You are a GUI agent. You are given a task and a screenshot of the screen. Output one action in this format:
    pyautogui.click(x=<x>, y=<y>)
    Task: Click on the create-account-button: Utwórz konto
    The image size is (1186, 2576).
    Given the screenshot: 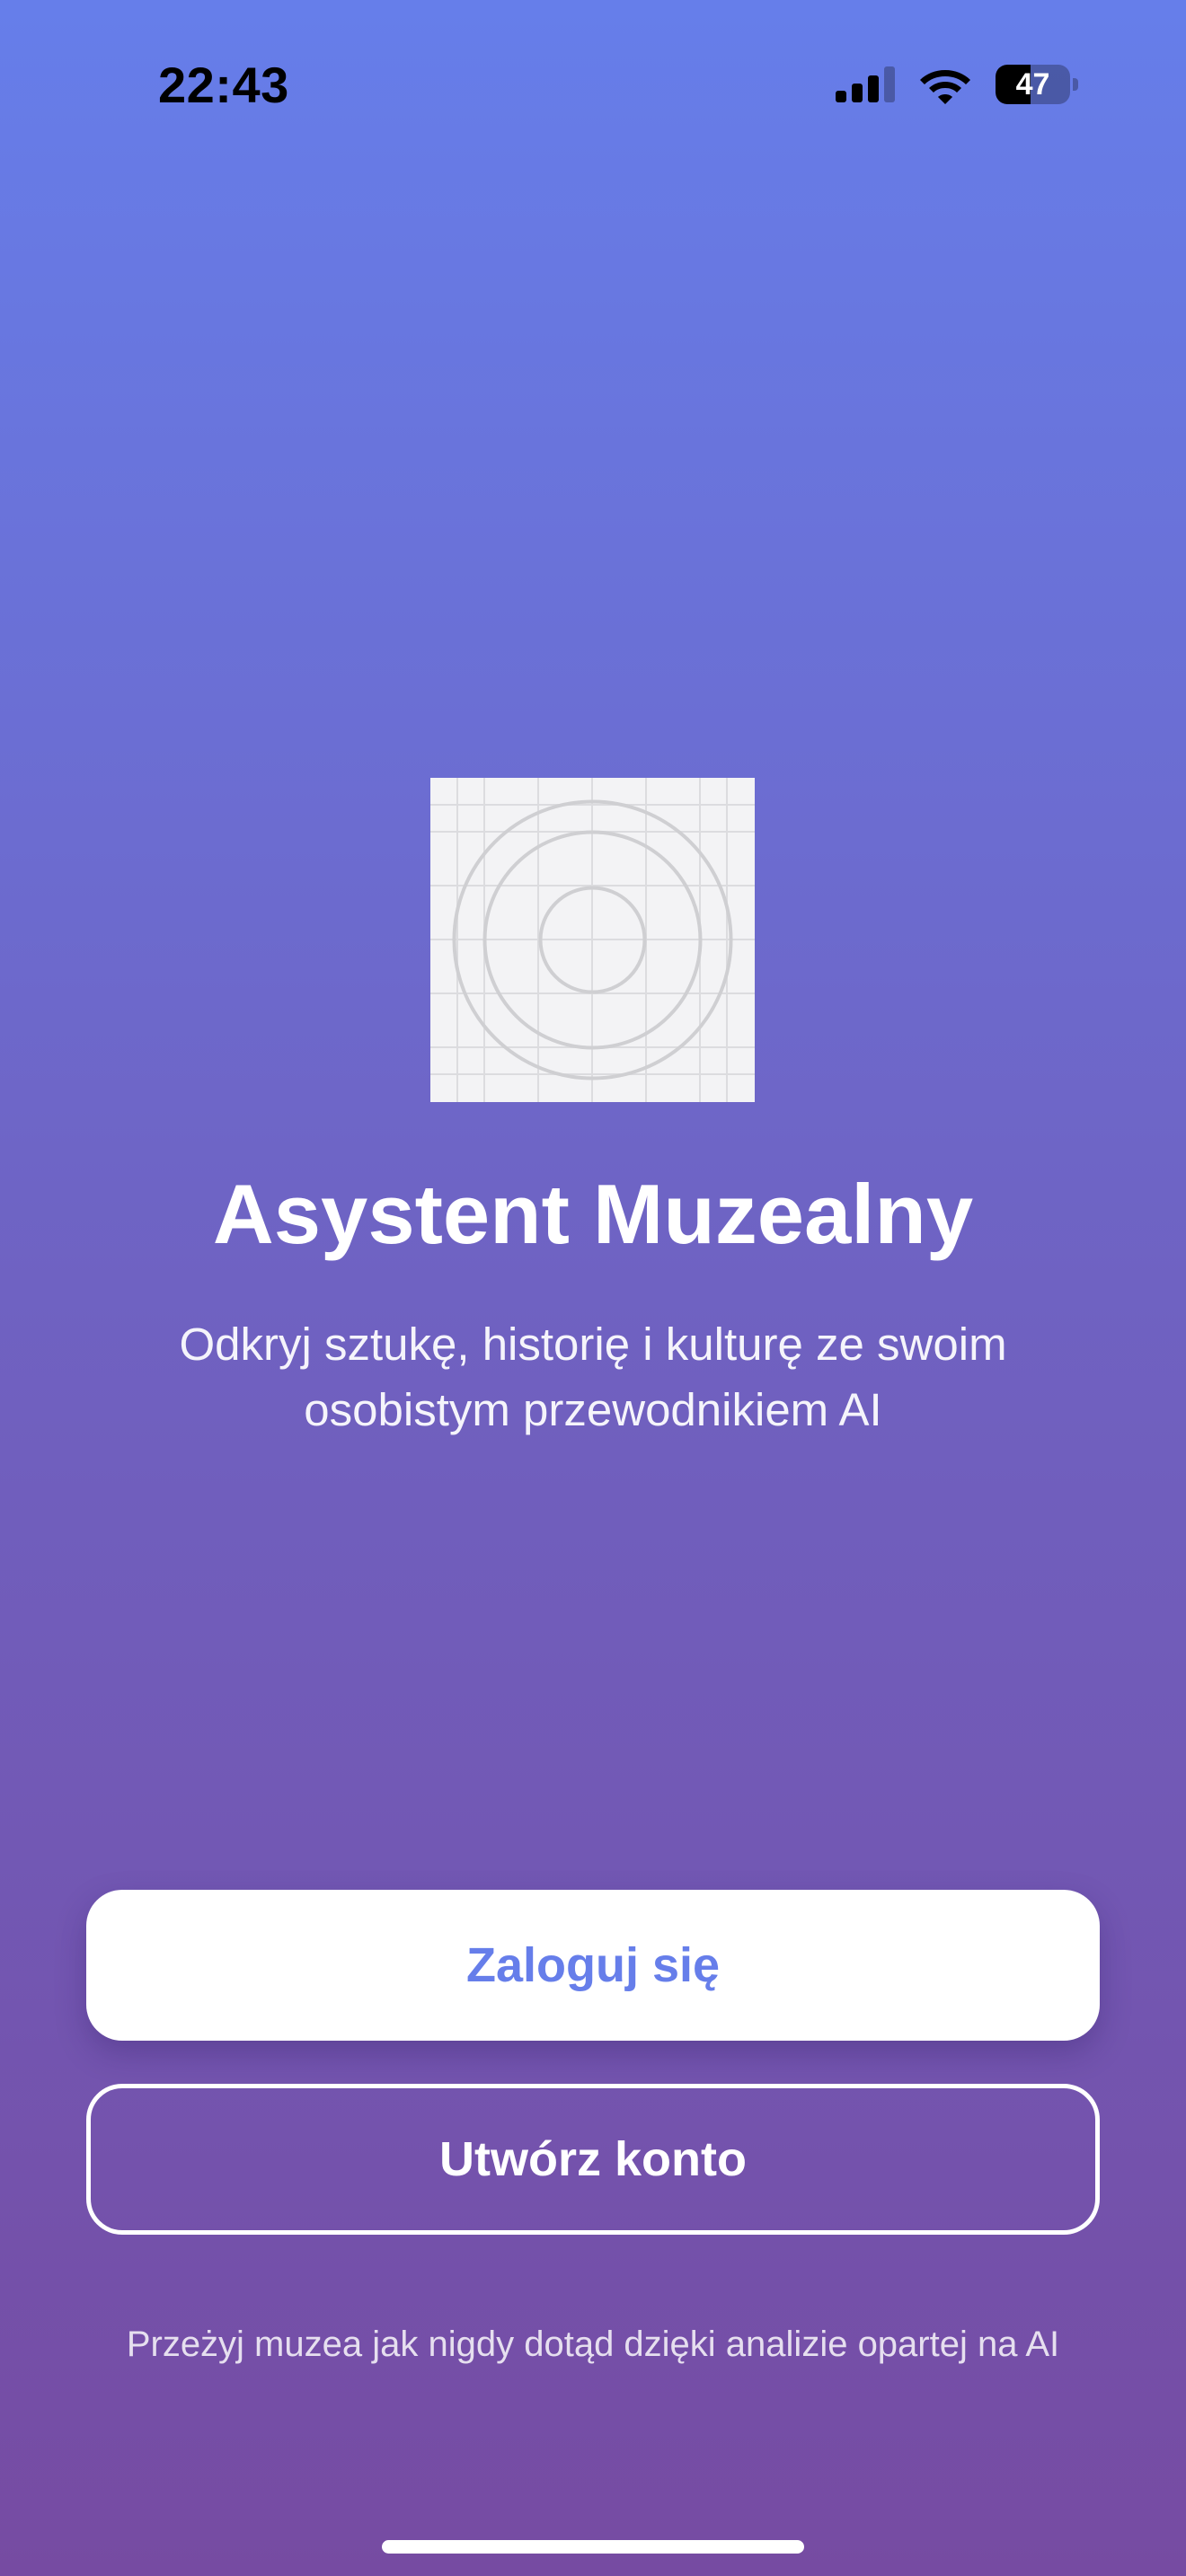 What is the action you would take?
    pyautogui.click(x=593, y=2159)
    